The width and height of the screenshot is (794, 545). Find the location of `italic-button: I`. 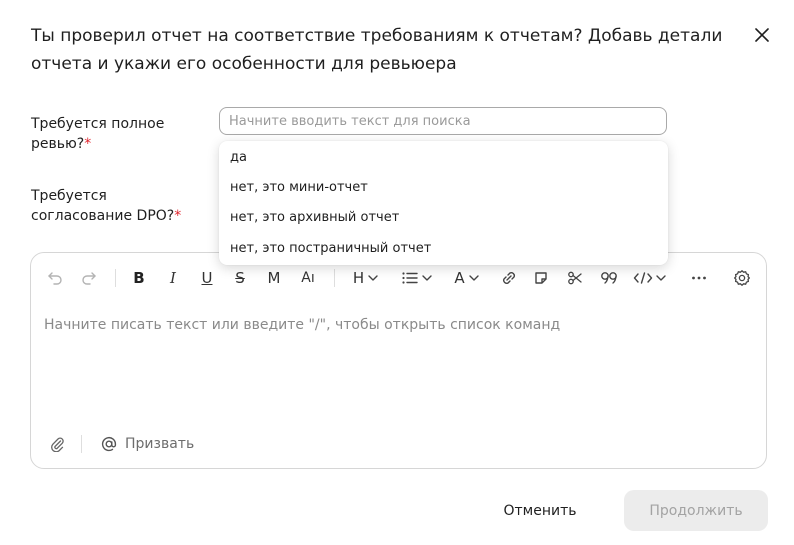

italic-button: I is located at coordinates (173, 278).